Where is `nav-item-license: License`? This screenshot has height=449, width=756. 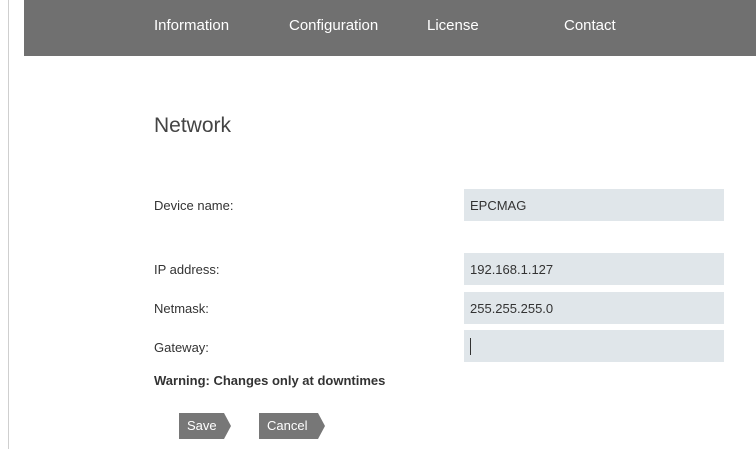
nav-item-license: License is located at coordinates (453, 25).